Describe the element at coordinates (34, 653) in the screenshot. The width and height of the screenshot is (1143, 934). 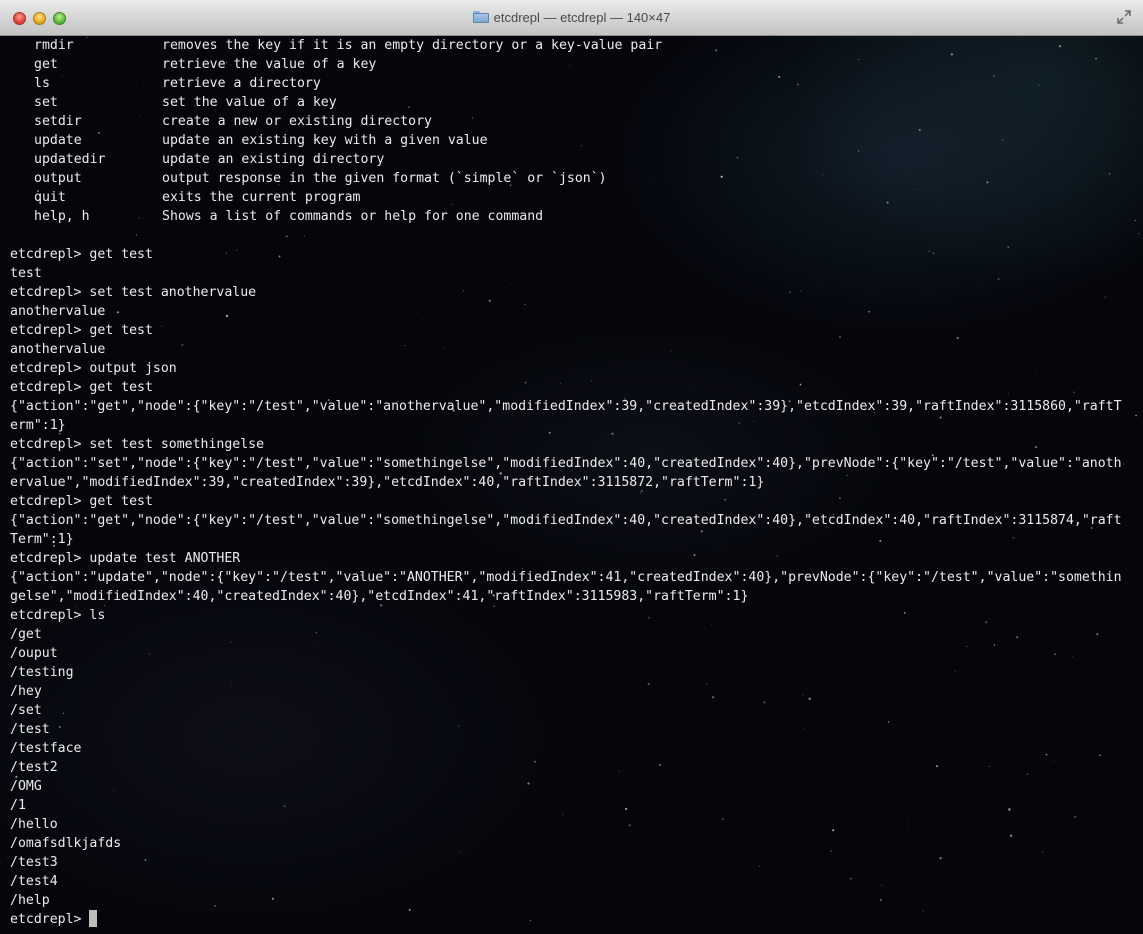
I see `terminal-line: /ouput` at that location.